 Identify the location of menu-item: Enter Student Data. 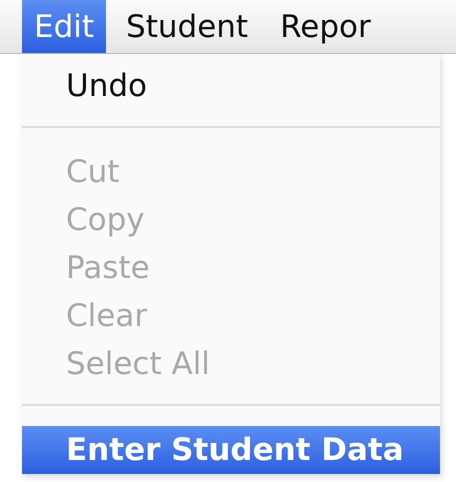
(231, 450).